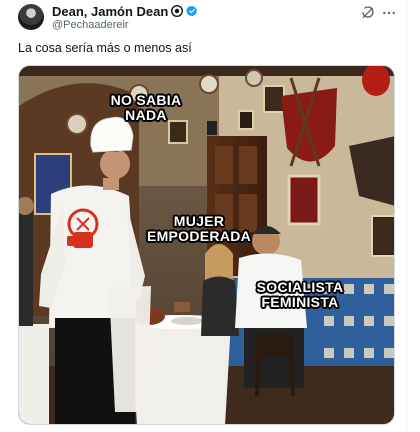 The image size is (420, 432). Describe the element at coordinates (192, 11) in the screenshot. I see `verified-badge-icon` at that location.